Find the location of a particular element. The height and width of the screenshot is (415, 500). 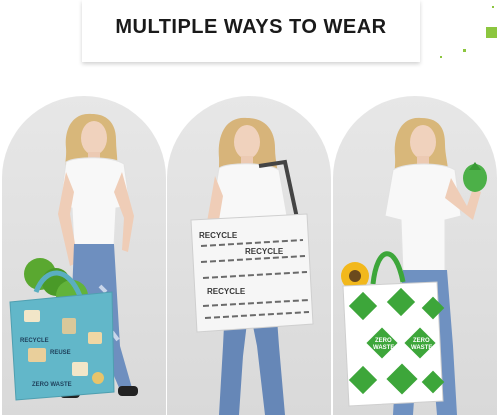

banner-title: MULTIPLE WAYS TO WEAR is located at coordinates (251, 27).